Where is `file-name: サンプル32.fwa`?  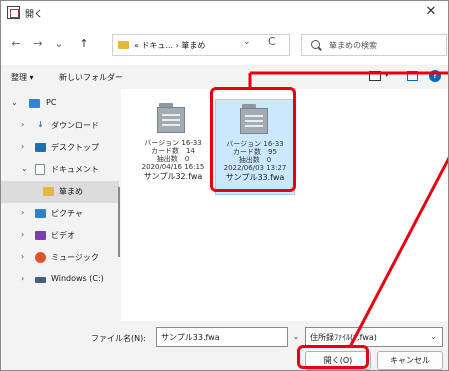
file-name: サンプル32.fwa is located at coordinates (173, 176).